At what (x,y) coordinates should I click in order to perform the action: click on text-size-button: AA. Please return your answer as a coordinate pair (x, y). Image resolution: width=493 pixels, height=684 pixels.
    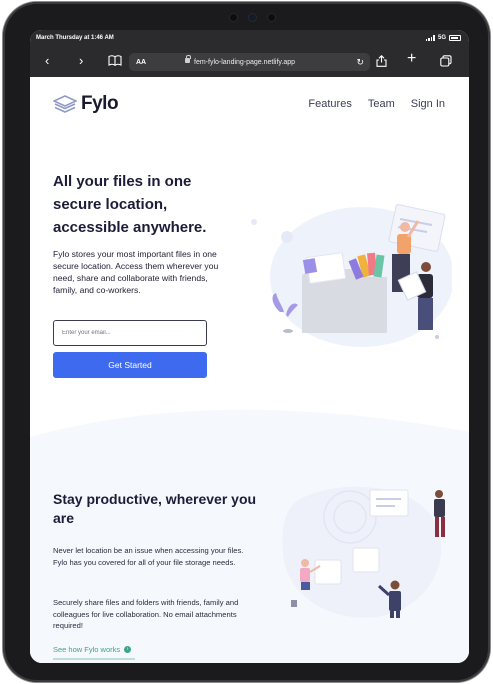
    Looking at the image, I should click on (141, 62).